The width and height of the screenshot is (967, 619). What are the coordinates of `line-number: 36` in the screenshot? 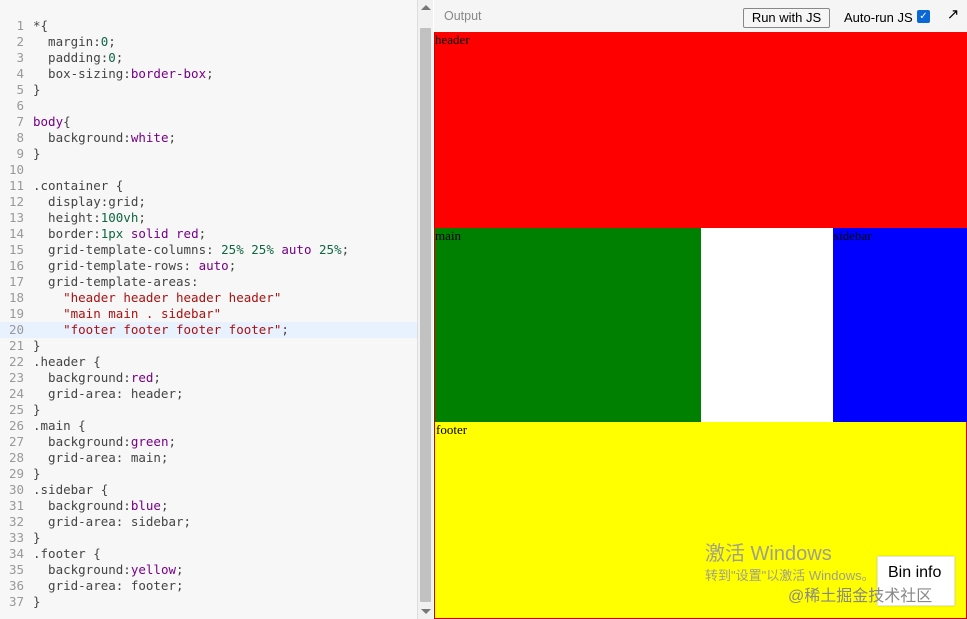 It's located at (16, 585).